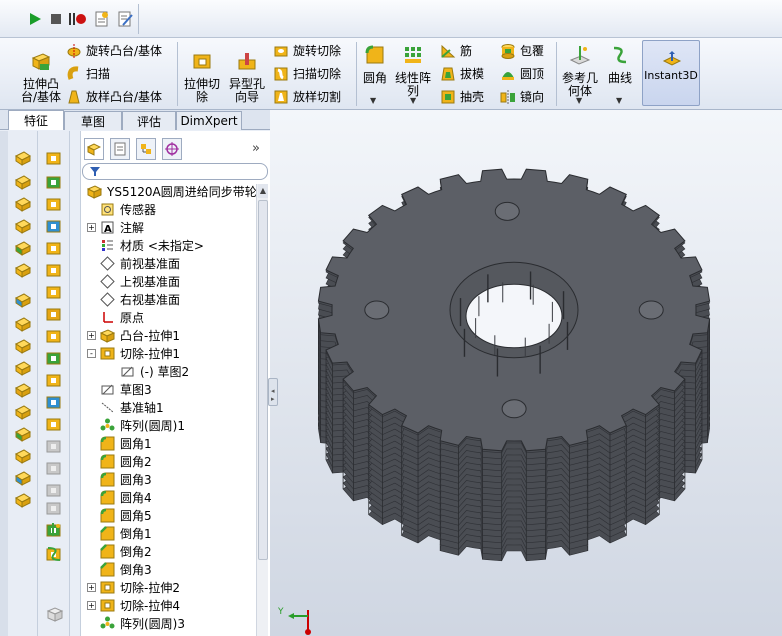  What do you see at coordinates (145, 245) in the screenshot?
I see `tree-node: 材质 <未指定>` at bounding box center [145, 245].